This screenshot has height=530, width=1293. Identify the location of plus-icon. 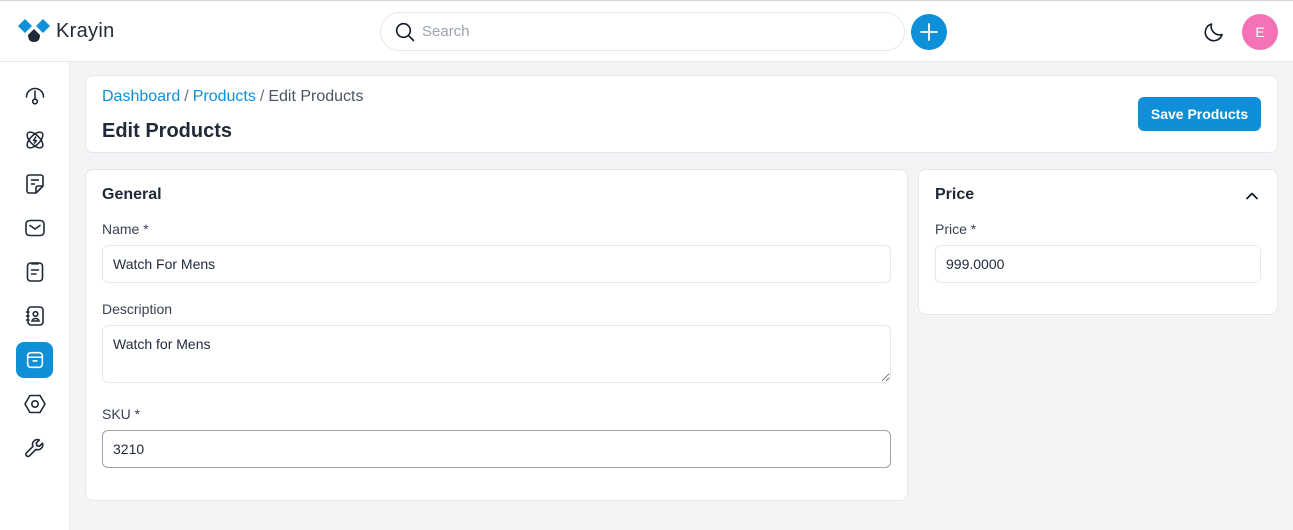
(929, 32).